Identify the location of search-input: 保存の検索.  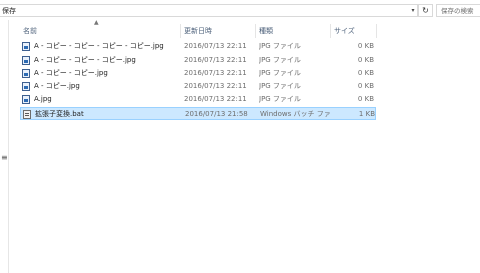
(458, 10).